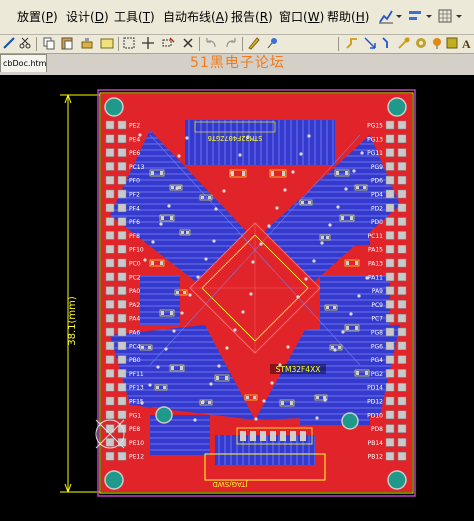  I want to click on string-icon: A, so click(467, 43).